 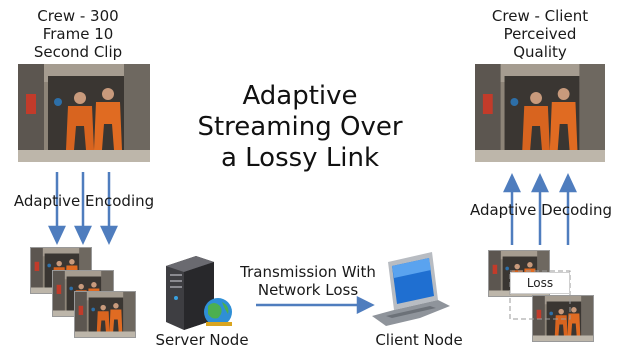 What do you see at coordinates (308, 290) in the screenshot?
I see `transmission-label-line-2: Network Loss` at bounding box center [308, 290].